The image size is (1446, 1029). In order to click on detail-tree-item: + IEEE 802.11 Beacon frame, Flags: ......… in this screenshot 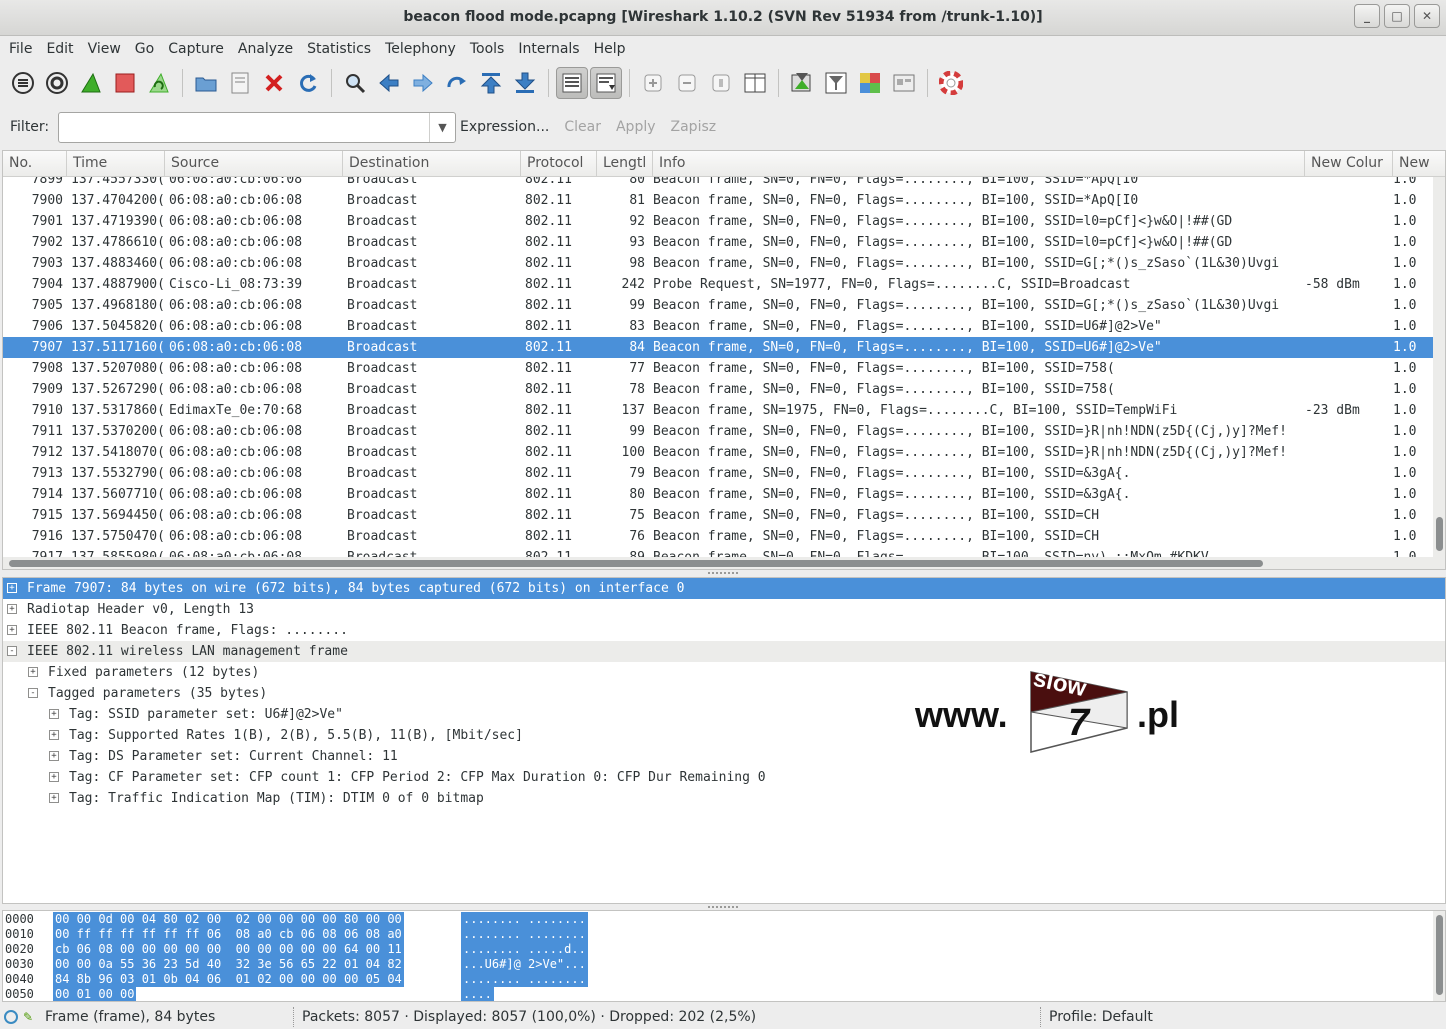, I will do `click(724, 630)`.